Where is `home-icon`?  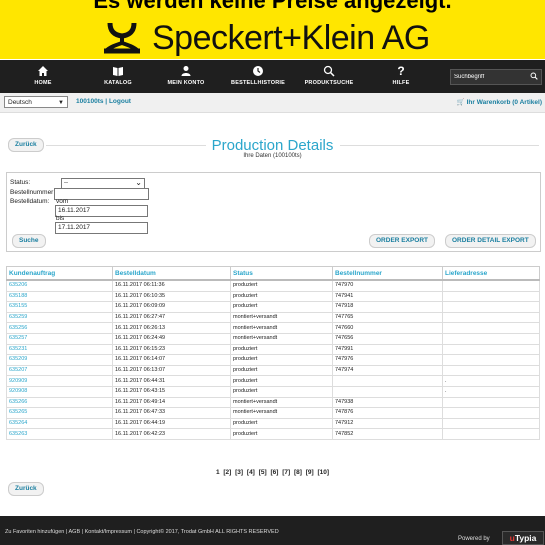
home-icon is located at coordinates (43, 71).